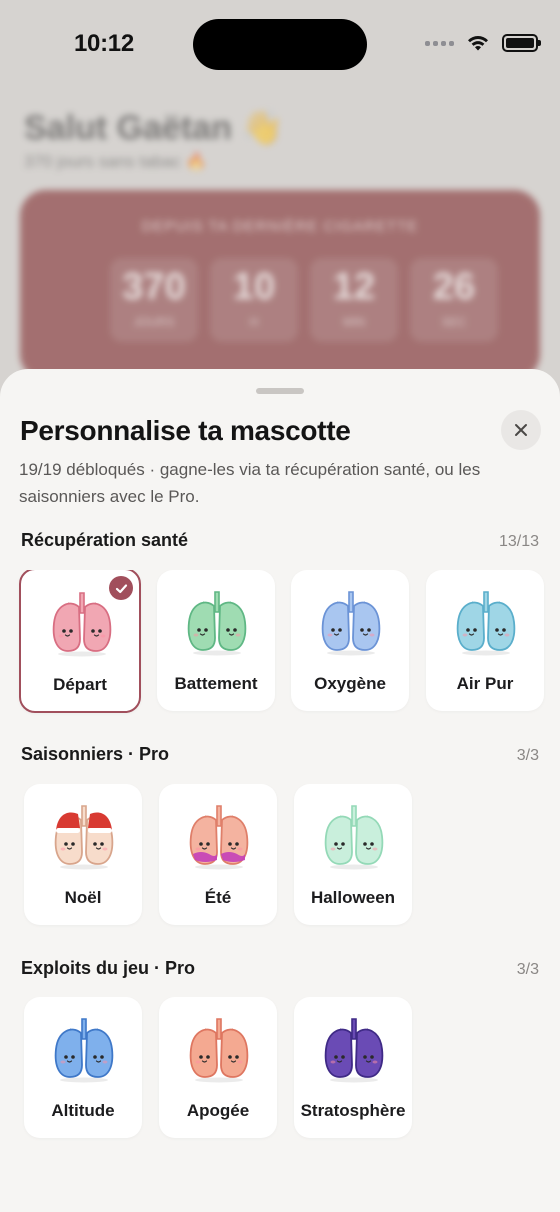 This screenshot has width=560, height=1212. What do you see at coordinates (353, 1110) in the screenshot?
I see `mascot-label: Stratosphère` at bounding box center [353, 1110].